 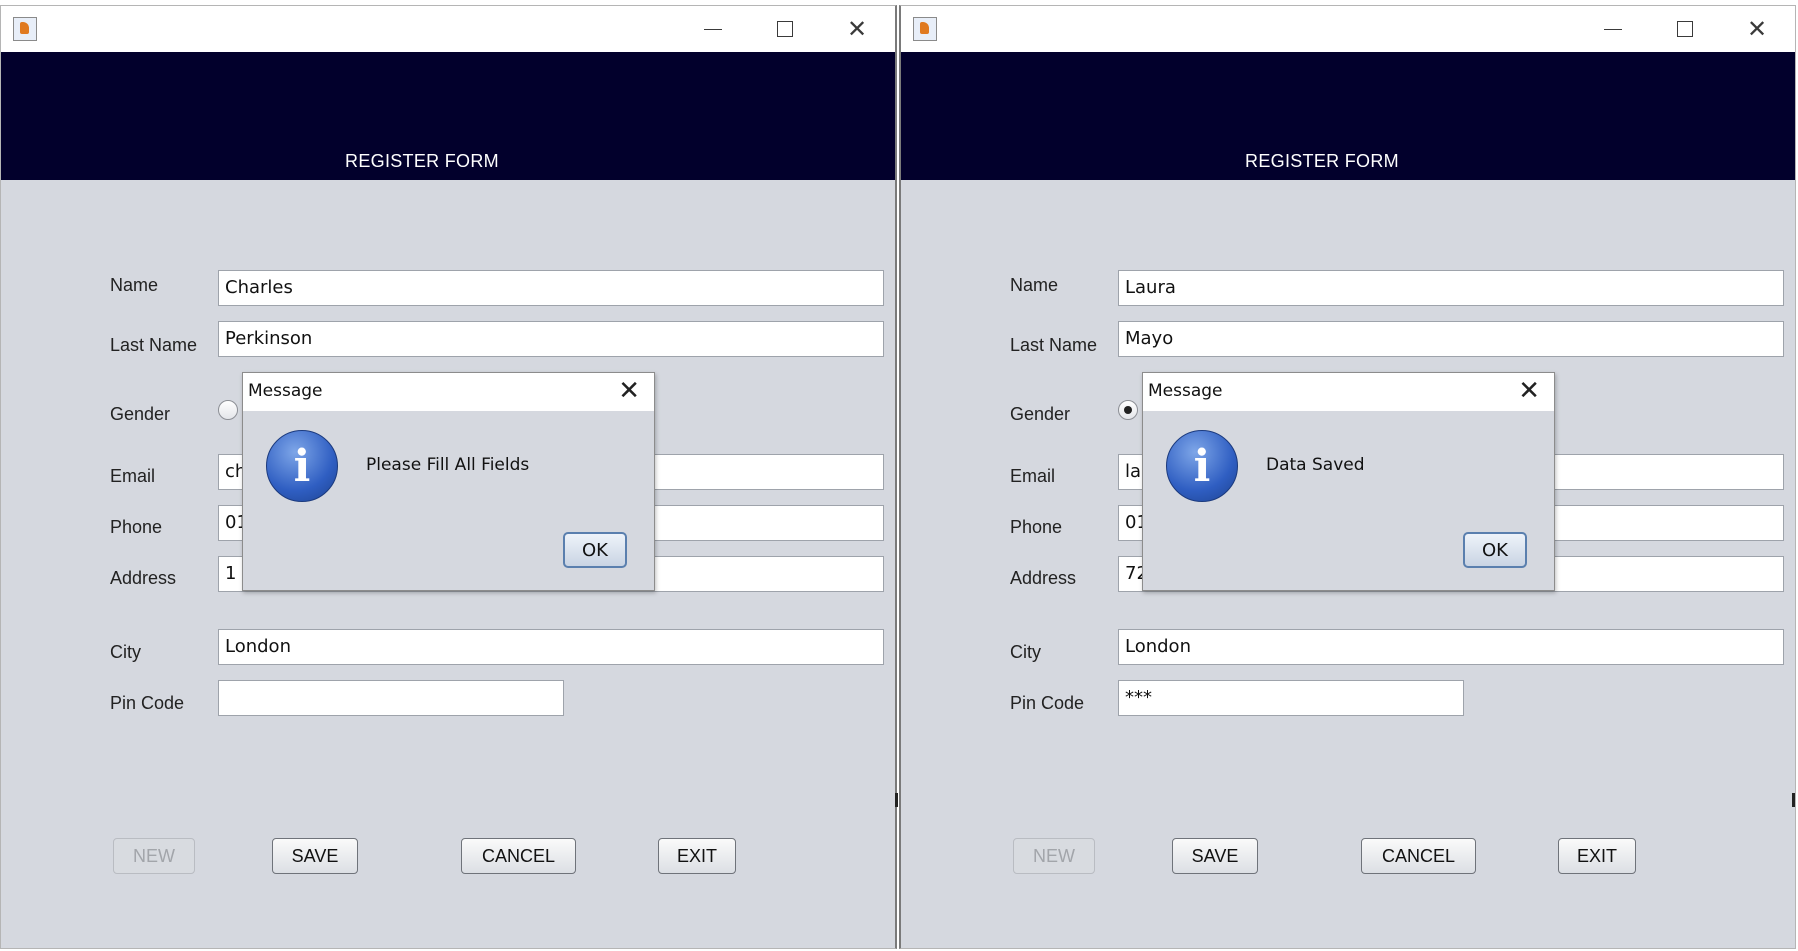 I want to click on pin-code-input, so click(x=391, y=698).